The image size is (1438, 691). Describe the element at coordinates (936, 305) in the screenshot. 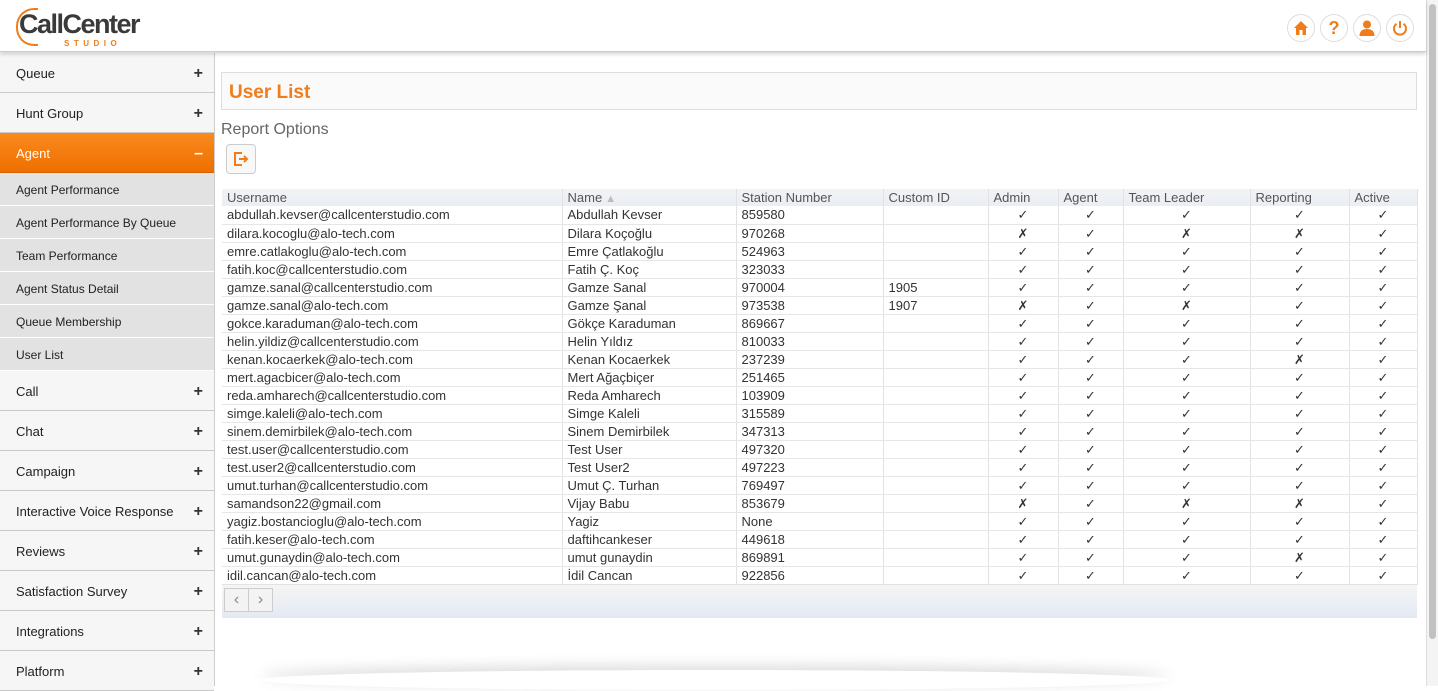

I see `custom-id-cell: 1907` at that location.